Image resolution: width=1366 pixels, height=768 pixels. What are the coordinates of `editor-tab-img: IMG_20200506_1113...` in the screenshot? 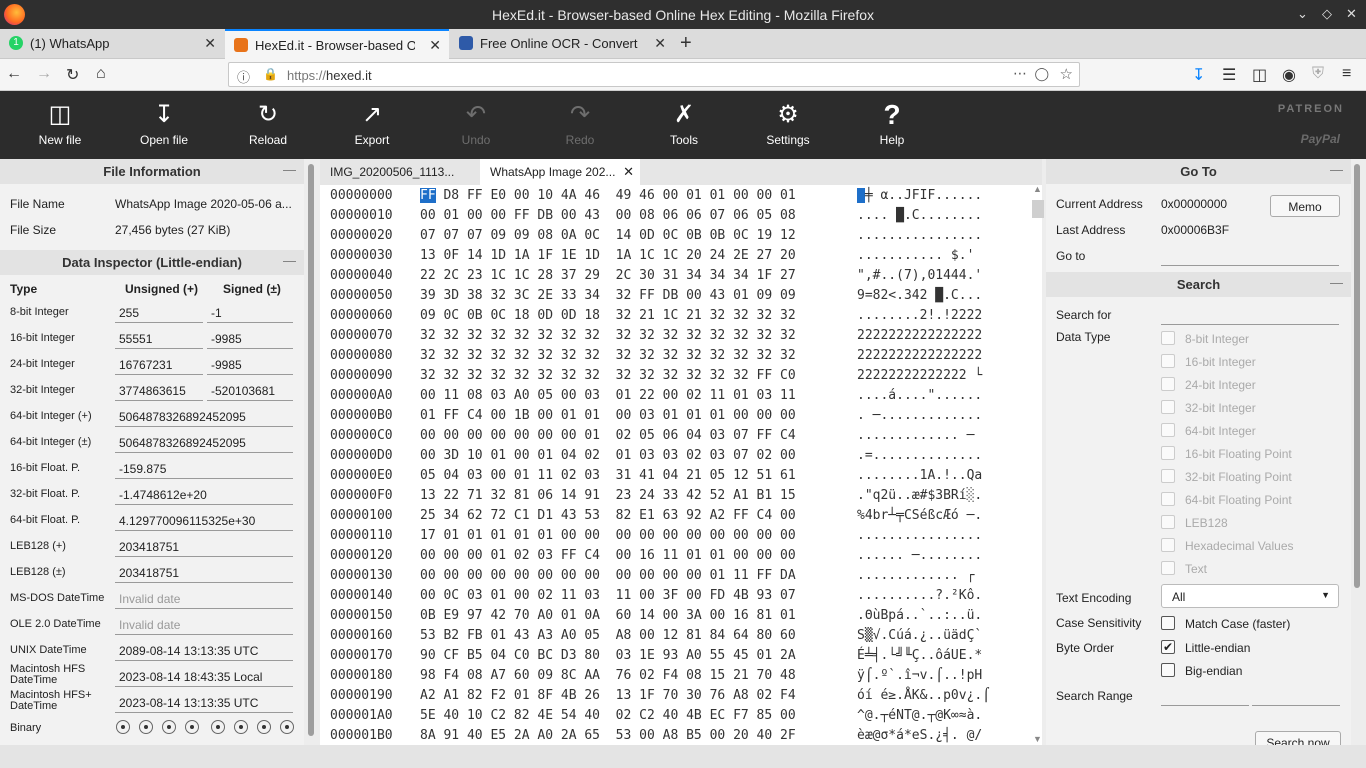 It's located at (399, 172).